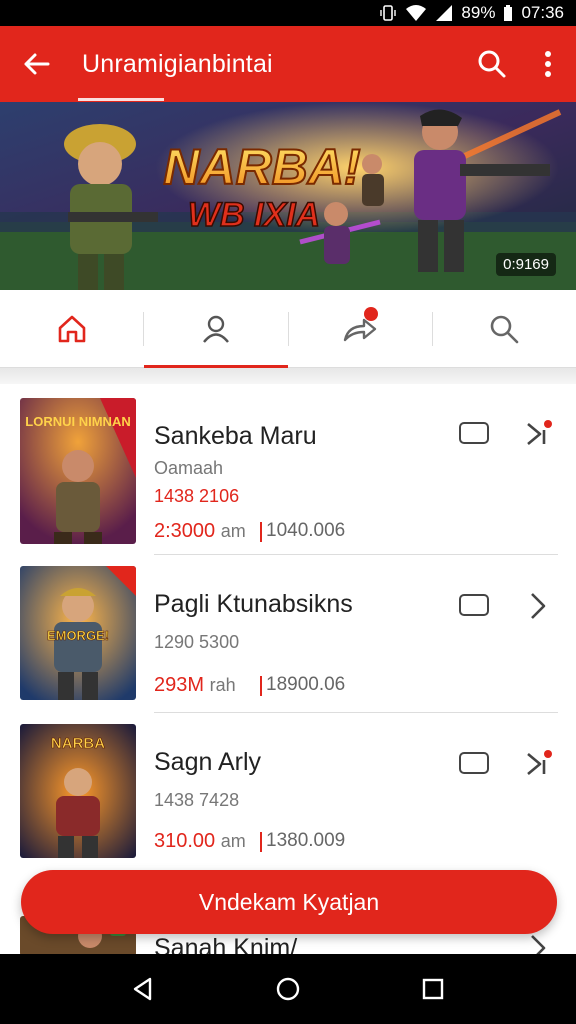 This screenshot has height=1024, width=576. Describe the element at coordinates (268, 75) in the screenshot. I see `page-title: Unramigianbintai` at that location.